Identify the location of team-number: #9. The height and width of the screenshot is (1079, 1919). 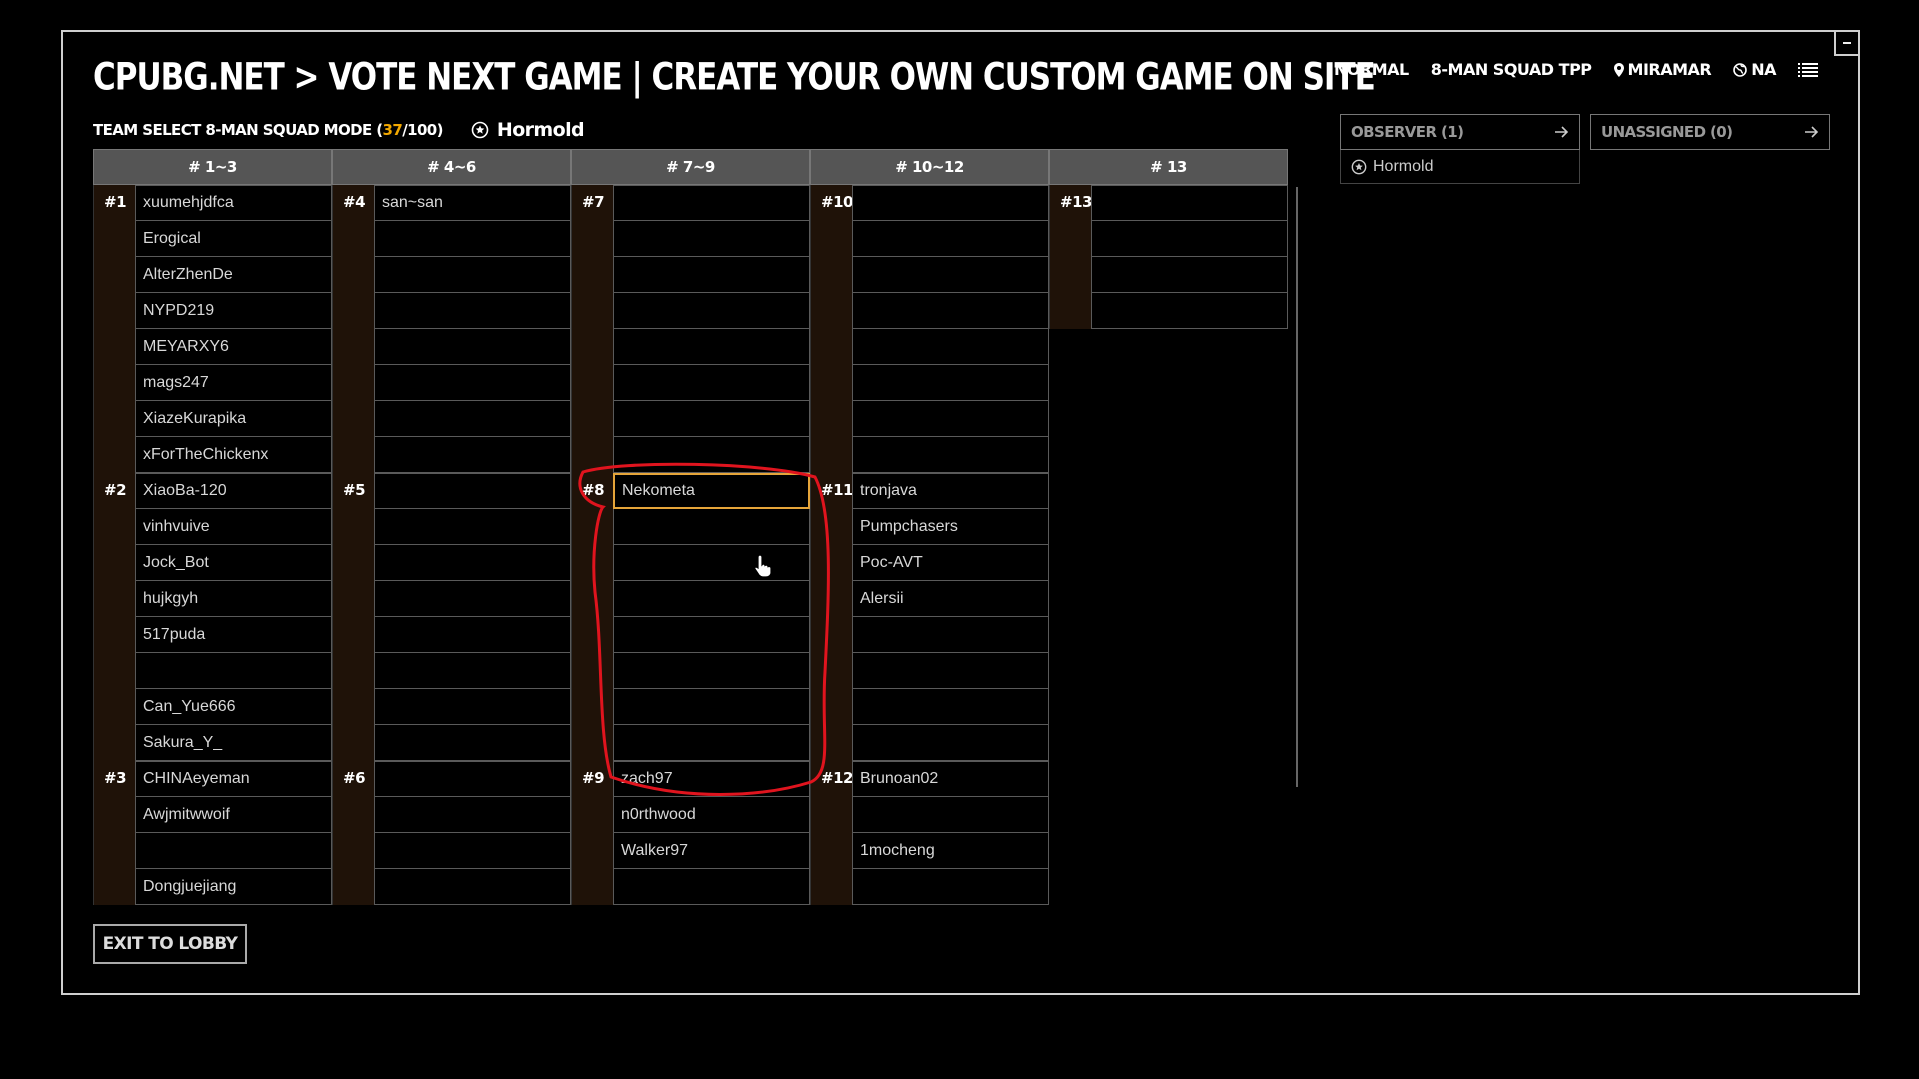
(592, 833).